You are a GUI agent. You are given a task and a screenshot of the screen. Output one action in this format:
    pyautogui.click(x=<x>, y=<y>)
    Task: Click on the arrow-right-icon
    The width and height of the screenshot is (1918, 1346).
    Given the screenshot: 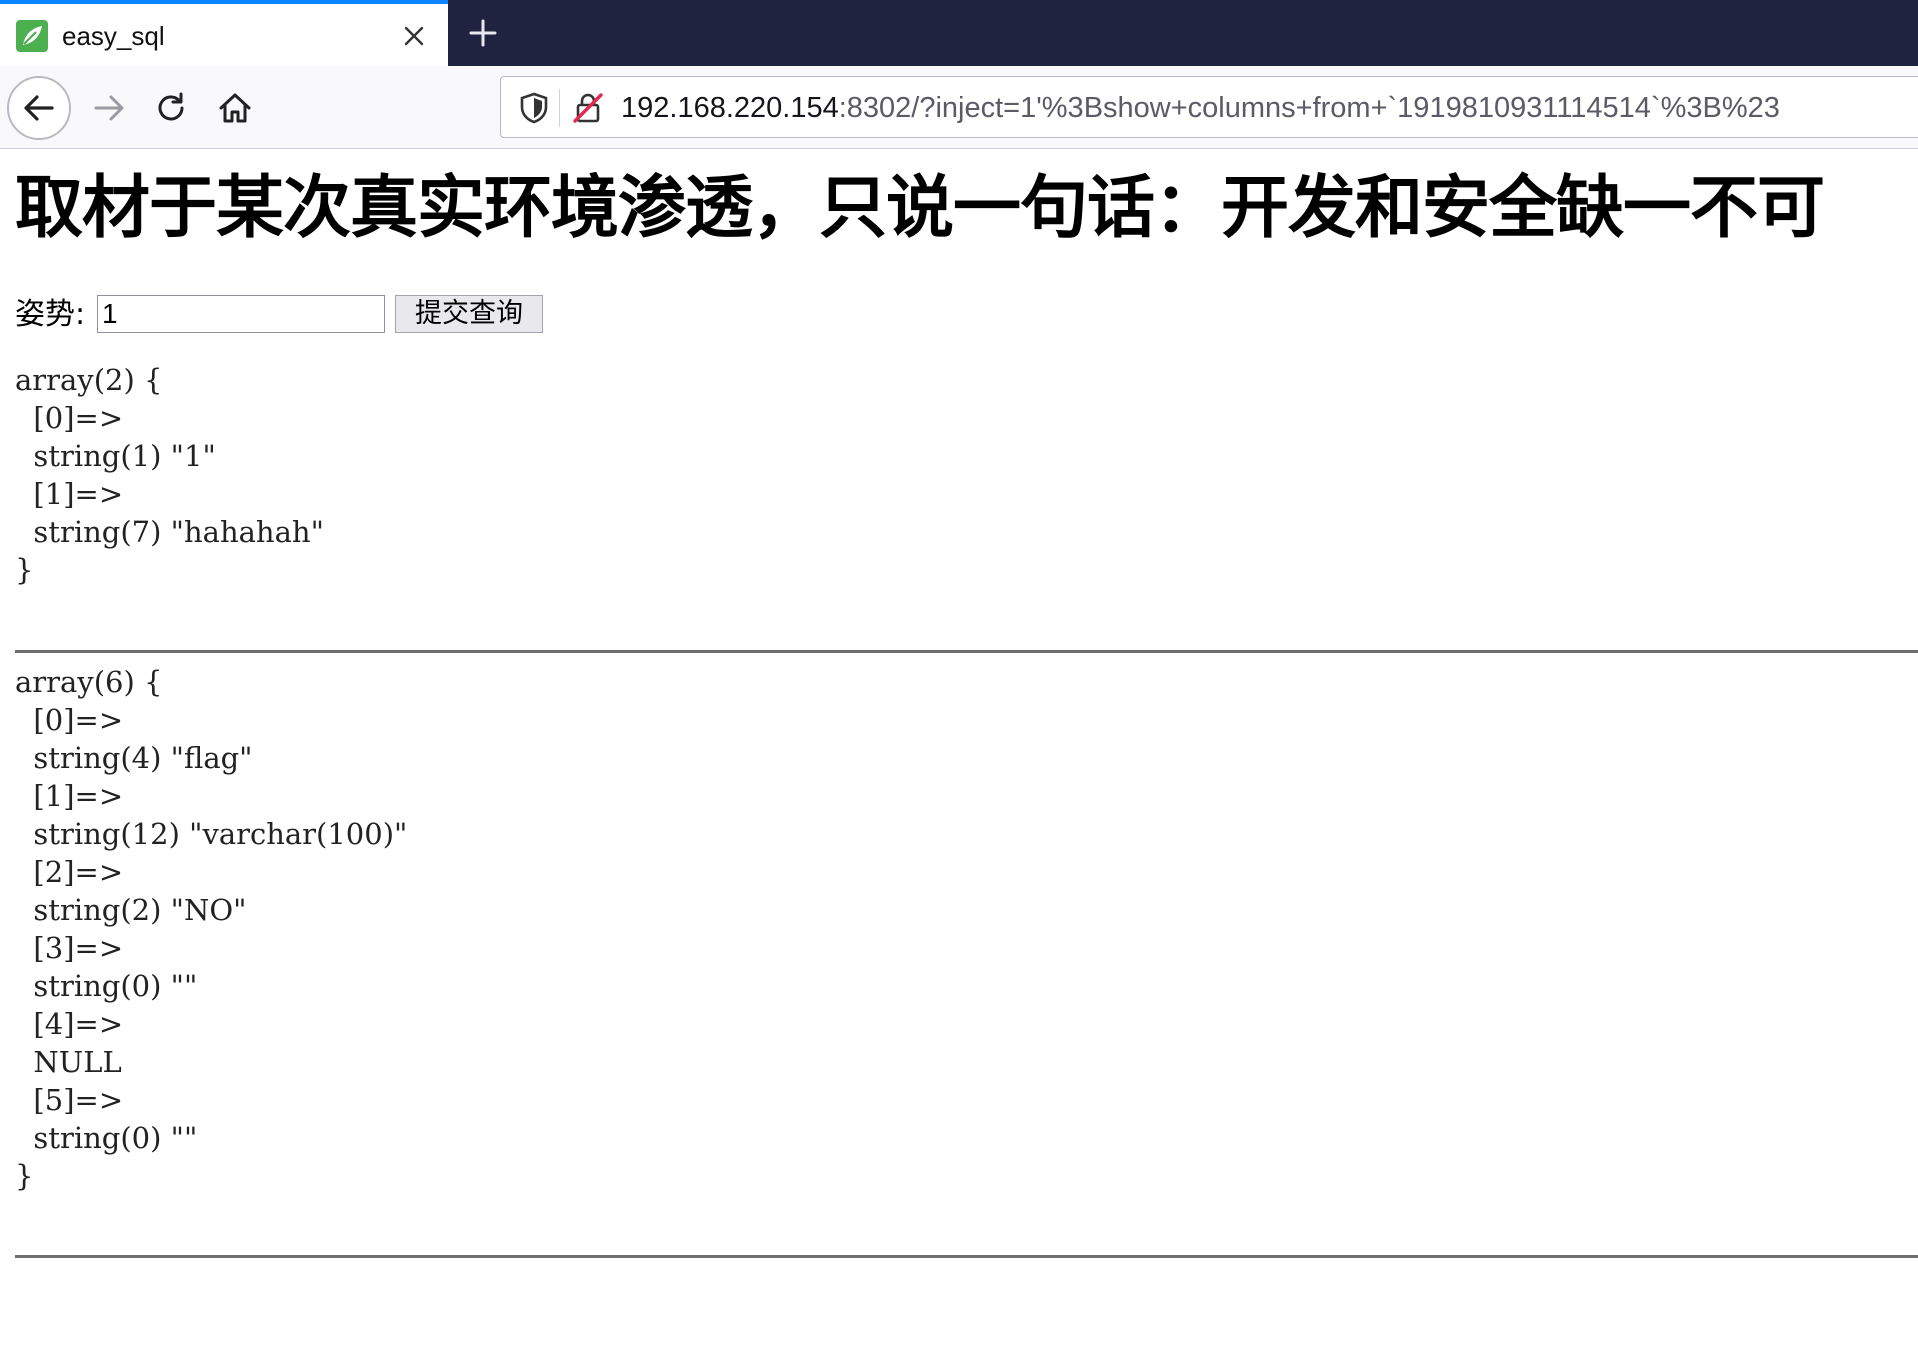 What is the action you would take?
    pyautogui.click(x=109, y=108)
    